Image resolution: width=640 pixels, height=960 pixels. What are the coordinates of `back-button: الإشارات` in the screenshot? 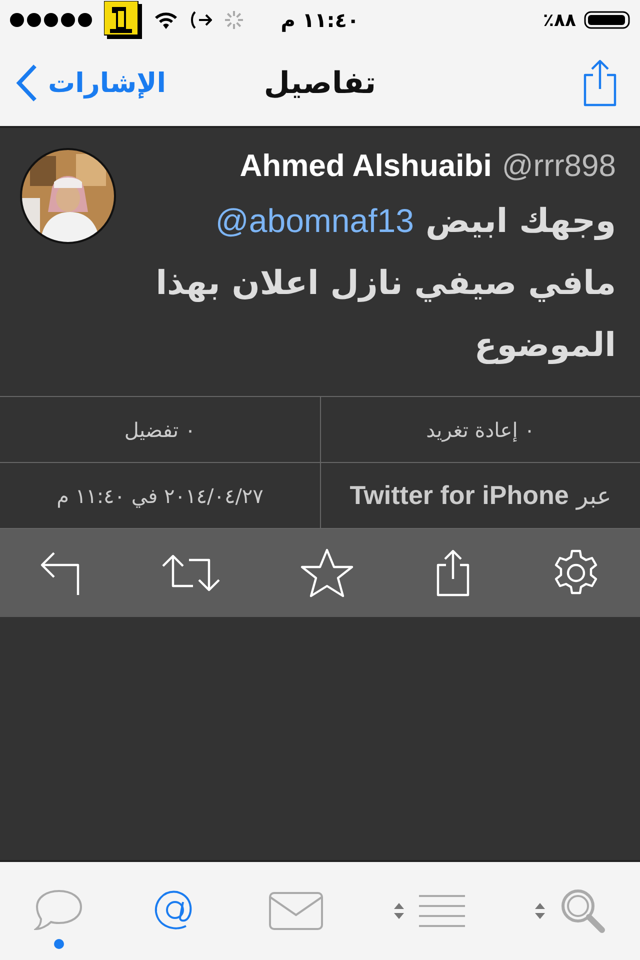 It's located at (91, 83).